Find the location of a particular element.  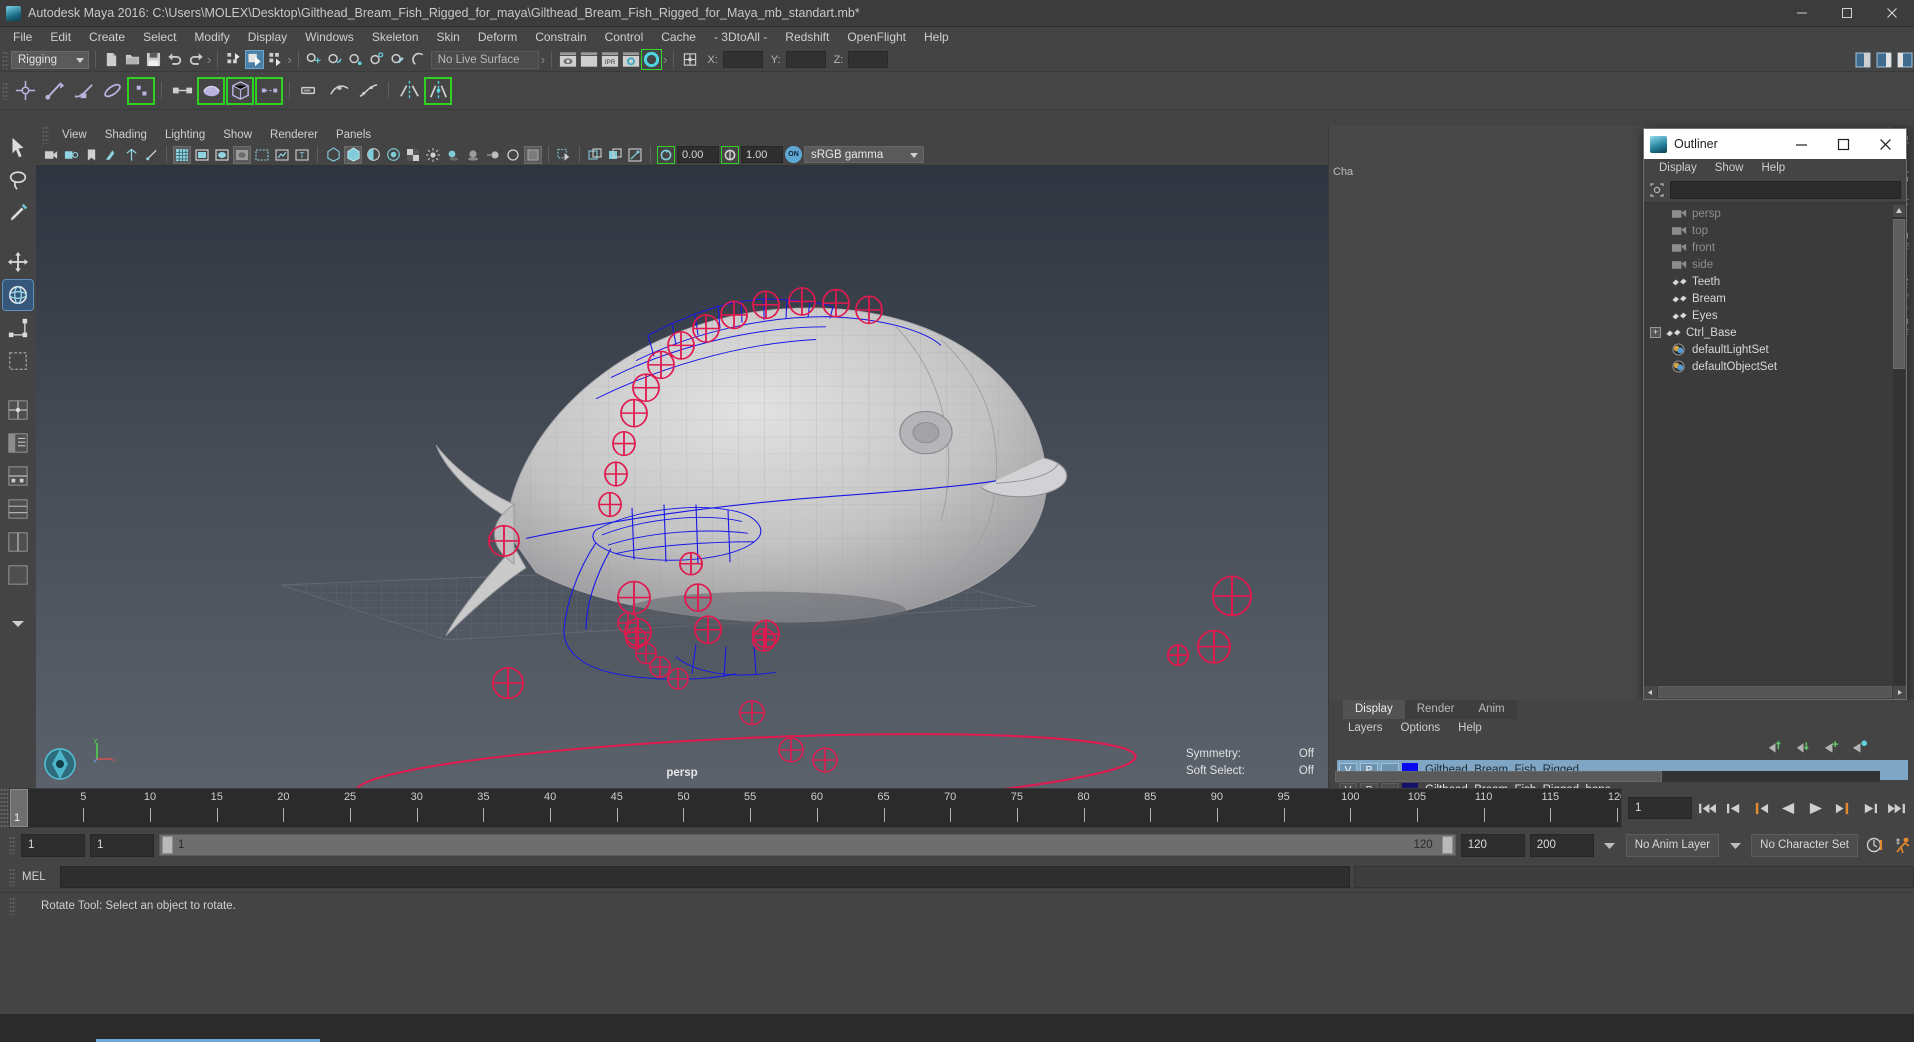

texture-display-icon is located at coordinates (413, 155).